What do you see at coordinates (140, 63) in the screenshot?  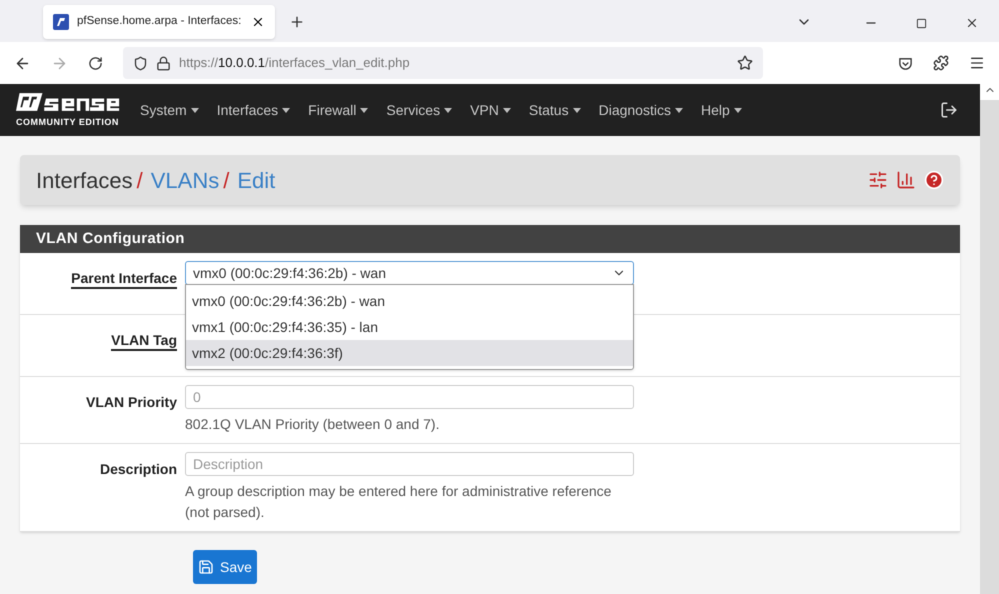 I see `shield-icon` at bounding box center [140, 63].